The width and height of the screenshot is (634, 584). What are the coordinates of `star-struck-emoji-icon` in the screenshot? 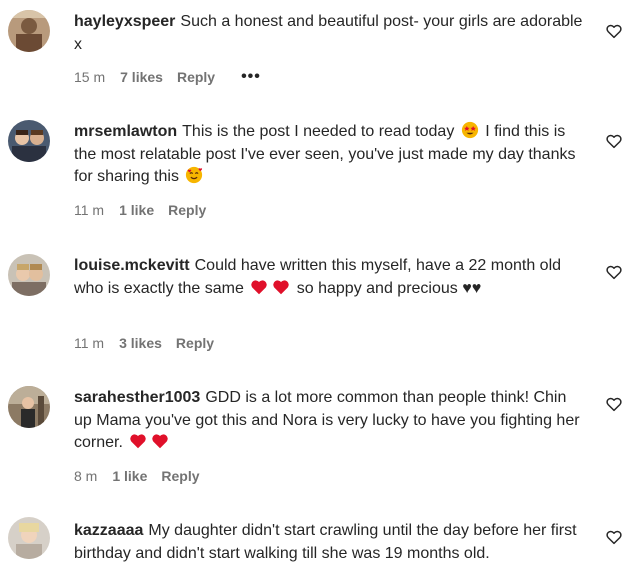 It's located at (470, 130).